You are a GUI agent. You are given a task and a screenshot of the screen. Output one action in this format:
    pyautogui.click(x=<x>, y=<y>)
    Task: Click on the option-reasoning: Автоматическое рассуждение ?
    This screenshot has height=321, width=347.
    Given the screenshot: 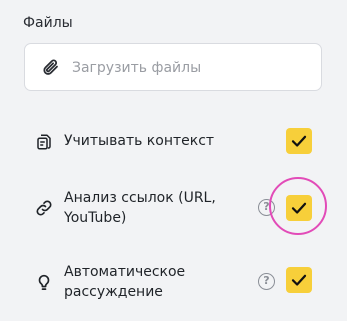 What is the action you would take?
    pyautogui.click(x=173, y=283)
    